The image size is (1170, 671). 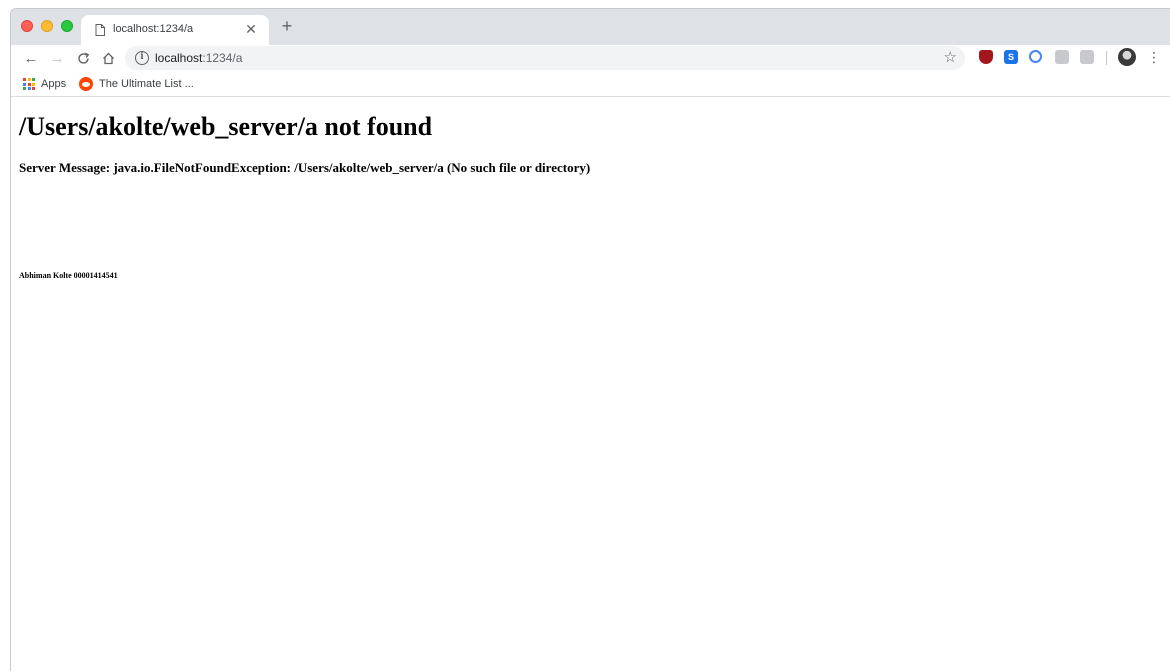 I want to click on address-bar: i localhost:1234/a ☆, so click(x=545, y=58).